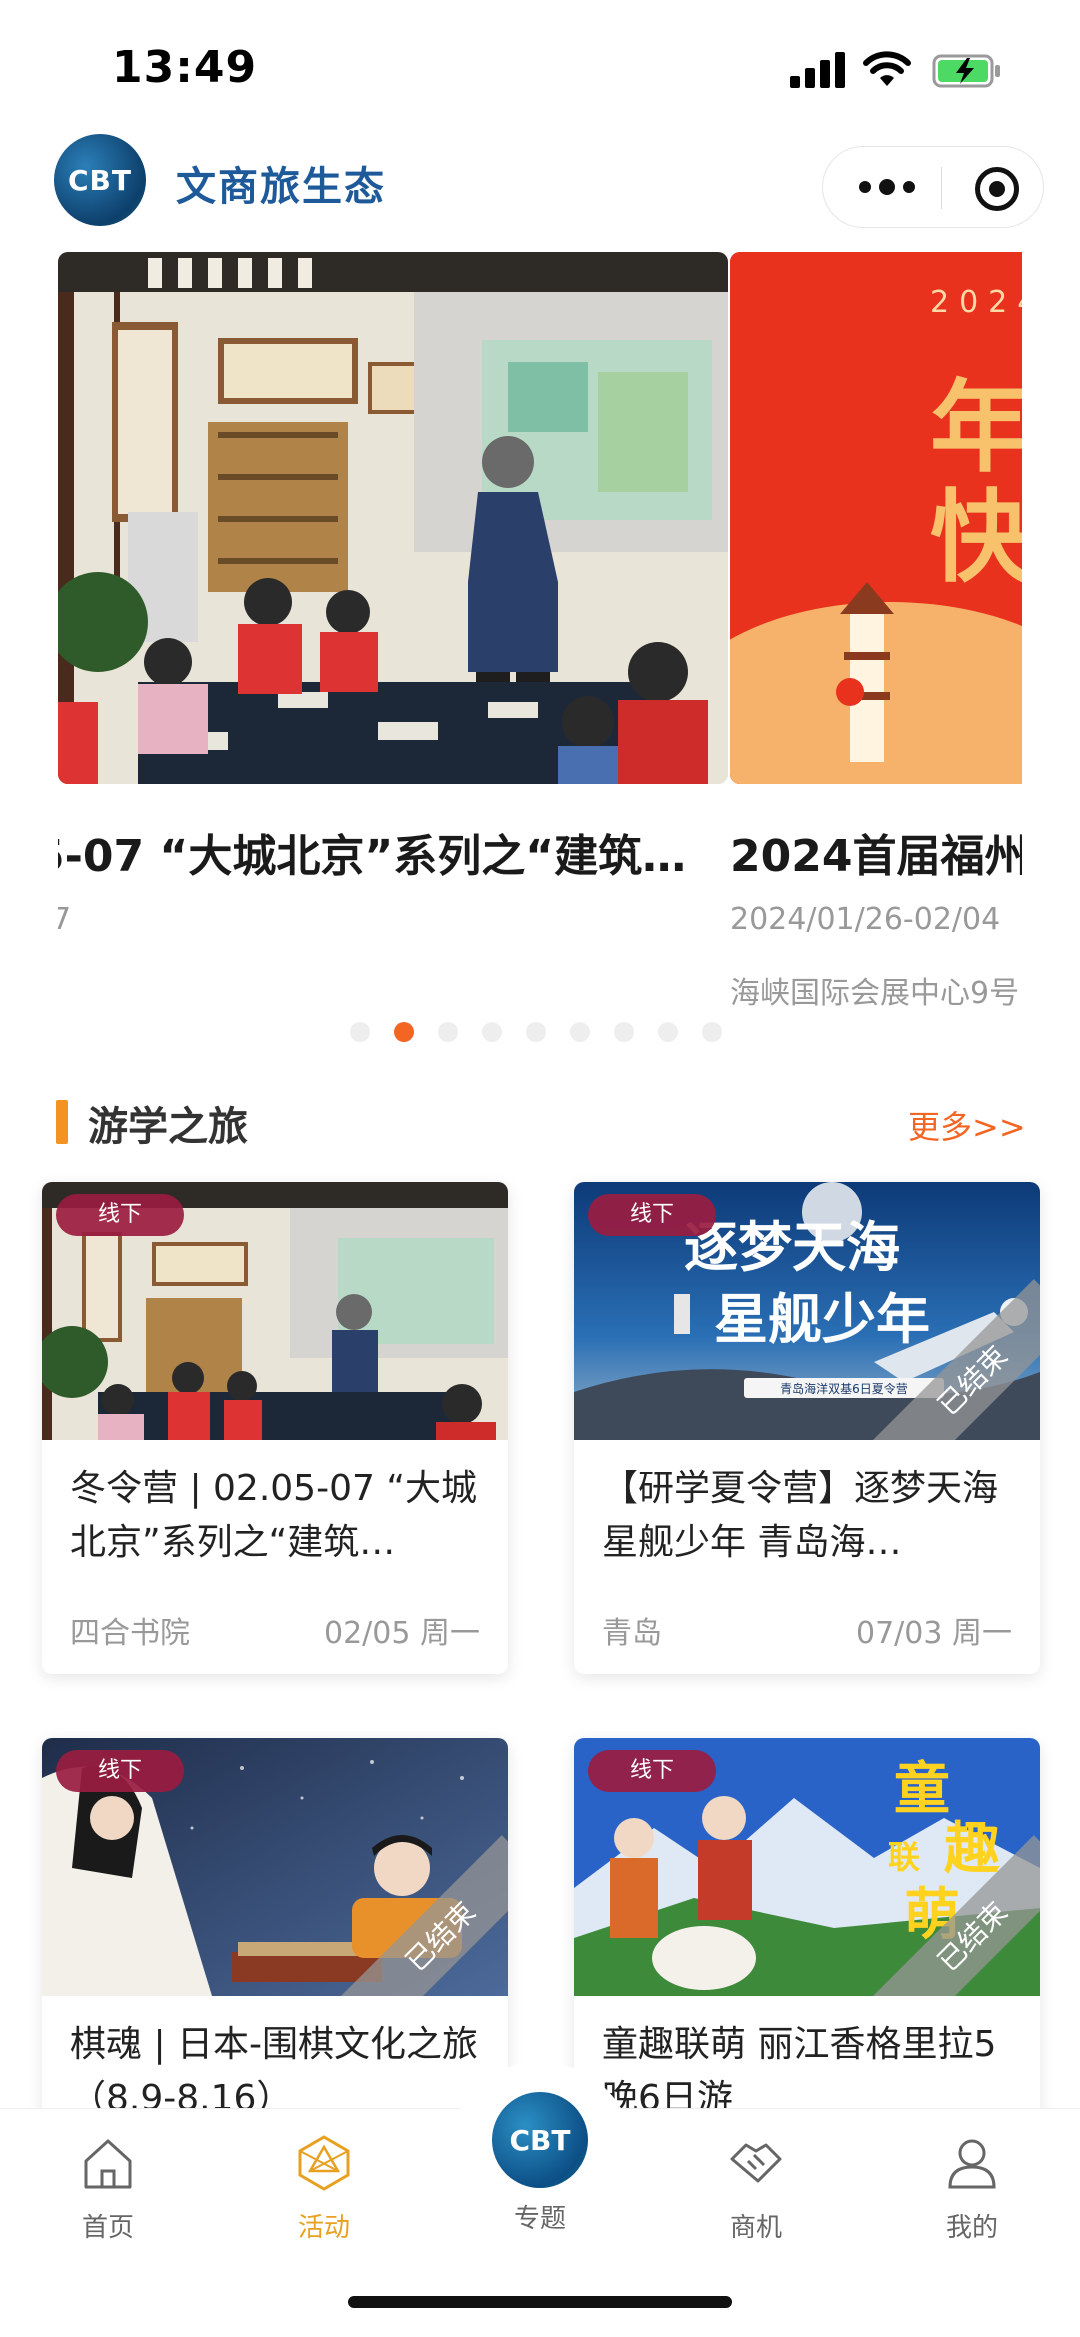 Image resolution: width=1080 pixels, height=2337 pixels. I want to click on battery-charging-icon, so click(966, 71).